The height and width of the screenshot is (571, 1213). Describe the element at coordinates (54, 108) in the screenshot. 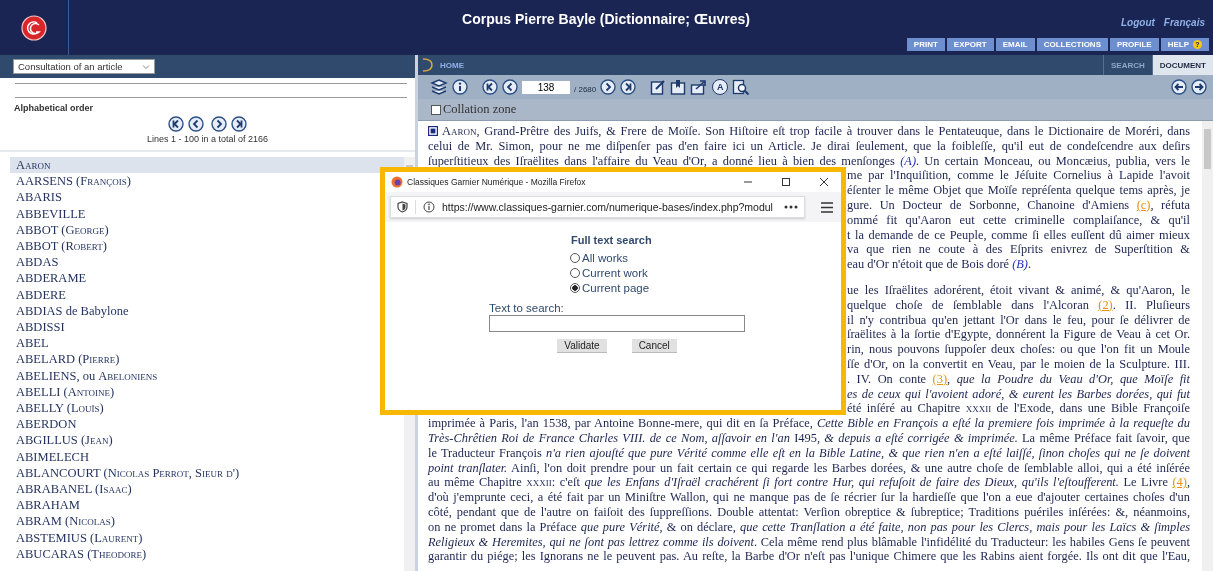

I see `order-label: Alphabetical order` at that location.